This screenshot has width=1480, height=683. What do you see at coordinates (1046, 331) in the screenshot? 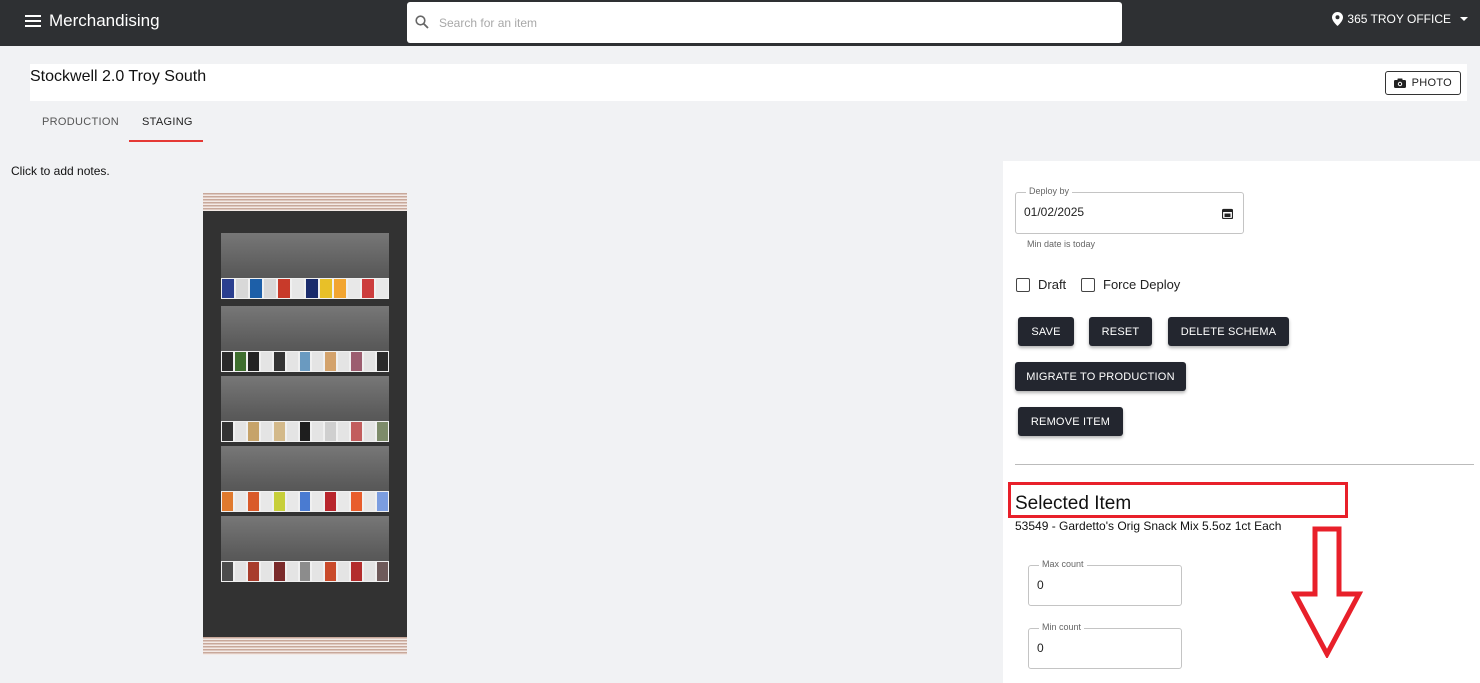
I see `save-button: SAVE` at bounding box center [1046, 331].